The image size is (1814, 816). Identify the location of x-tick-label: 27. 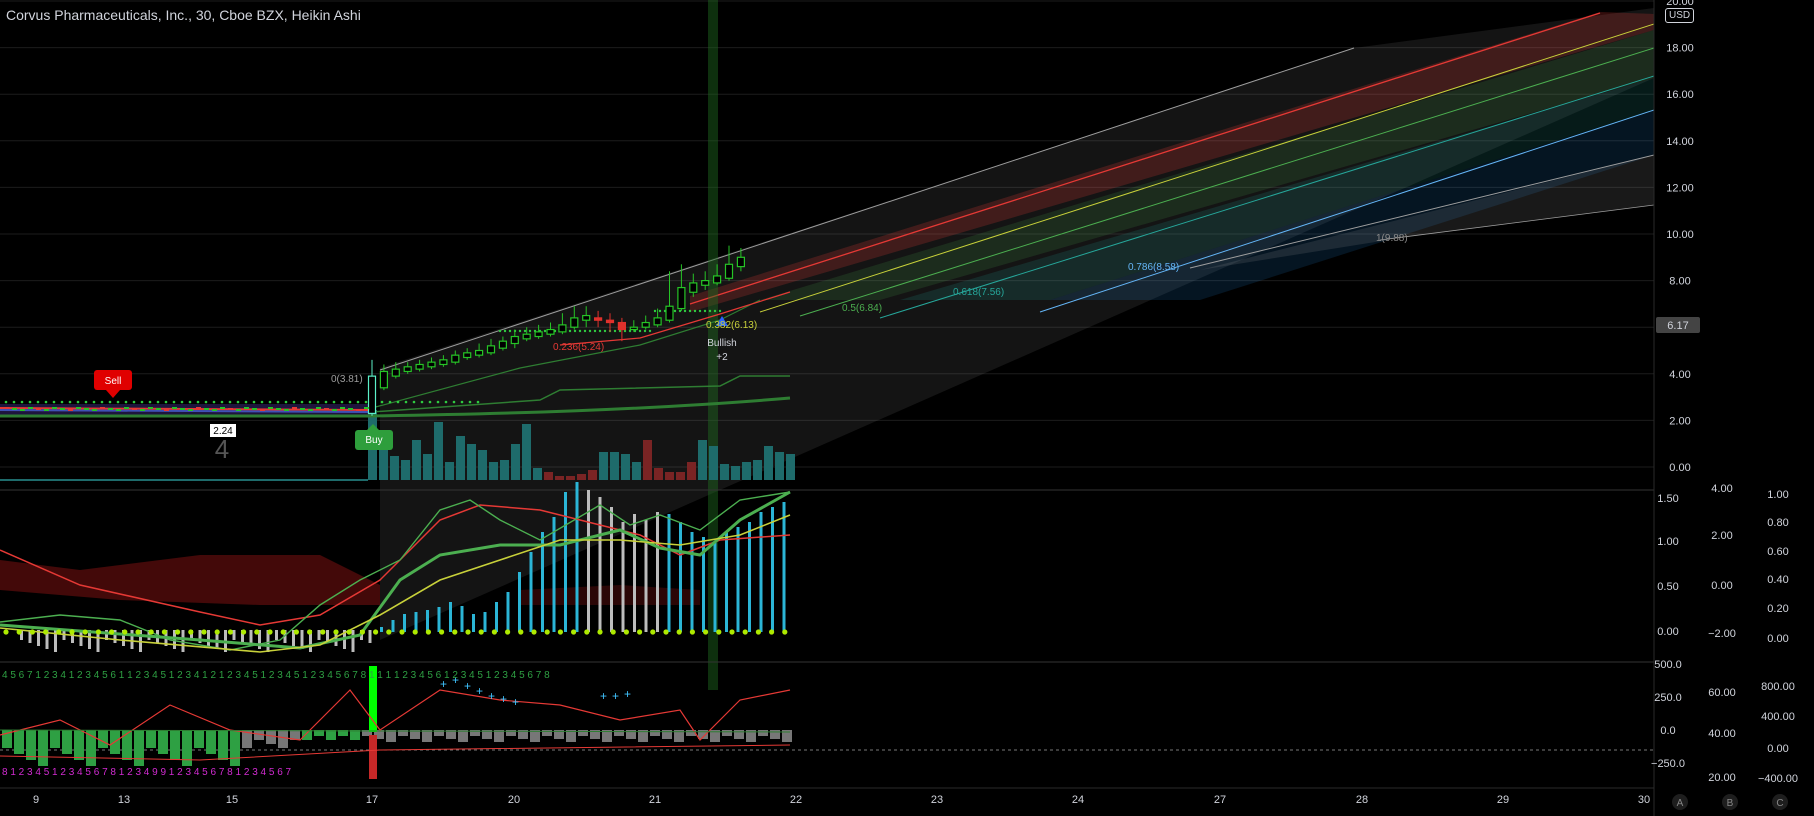
(1220, 800).